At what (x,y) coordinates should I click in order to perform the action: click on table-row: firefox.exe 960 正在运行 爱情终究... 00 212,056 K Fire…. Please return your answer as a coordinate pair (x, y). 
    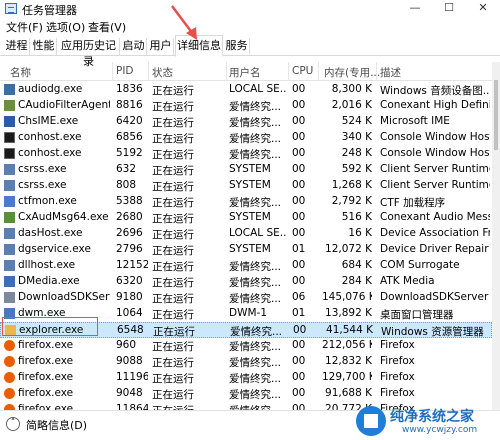
    Looking at the image, I should click on (246, 346).